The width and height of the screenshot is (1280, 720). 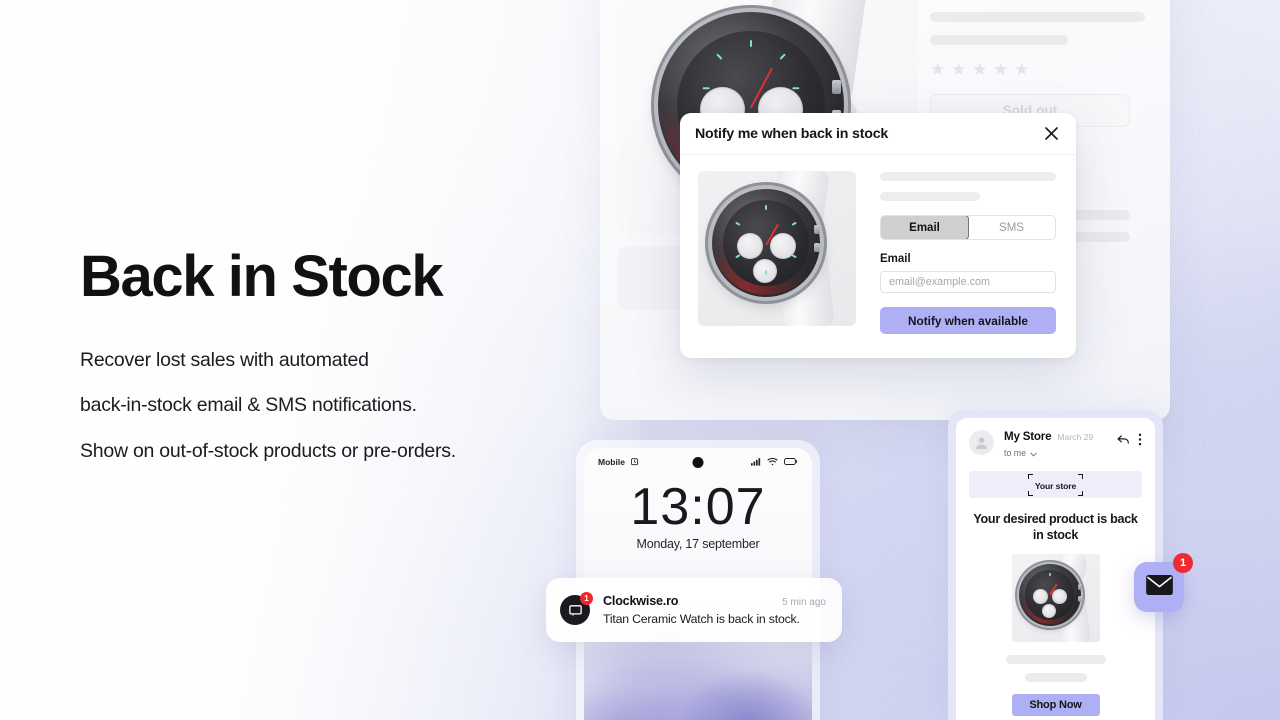 I want to click on modal-title: Notify me when back in stock, so click(x=792, y=133).